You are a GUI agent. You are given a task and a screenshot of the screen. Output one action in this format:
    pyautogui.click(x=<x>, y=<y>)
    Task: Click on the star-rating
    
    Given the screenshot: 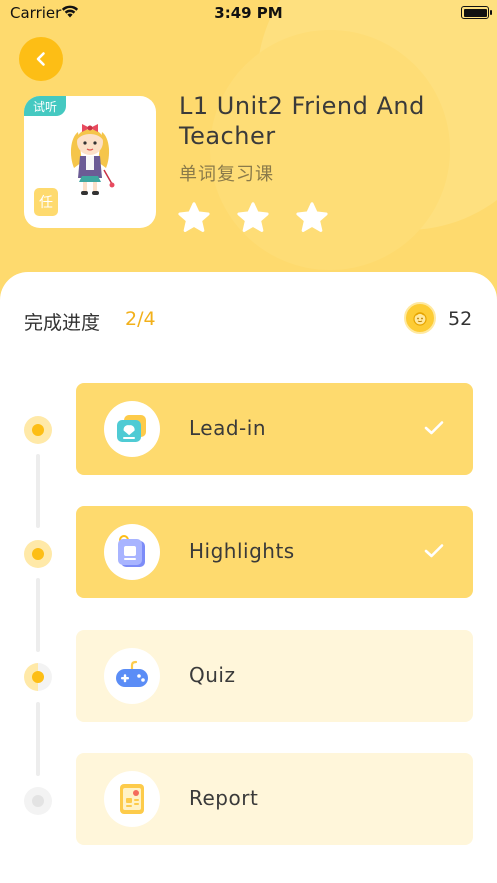 What is the action you would take?
    pyautogui.click(x=264, y=218)
    